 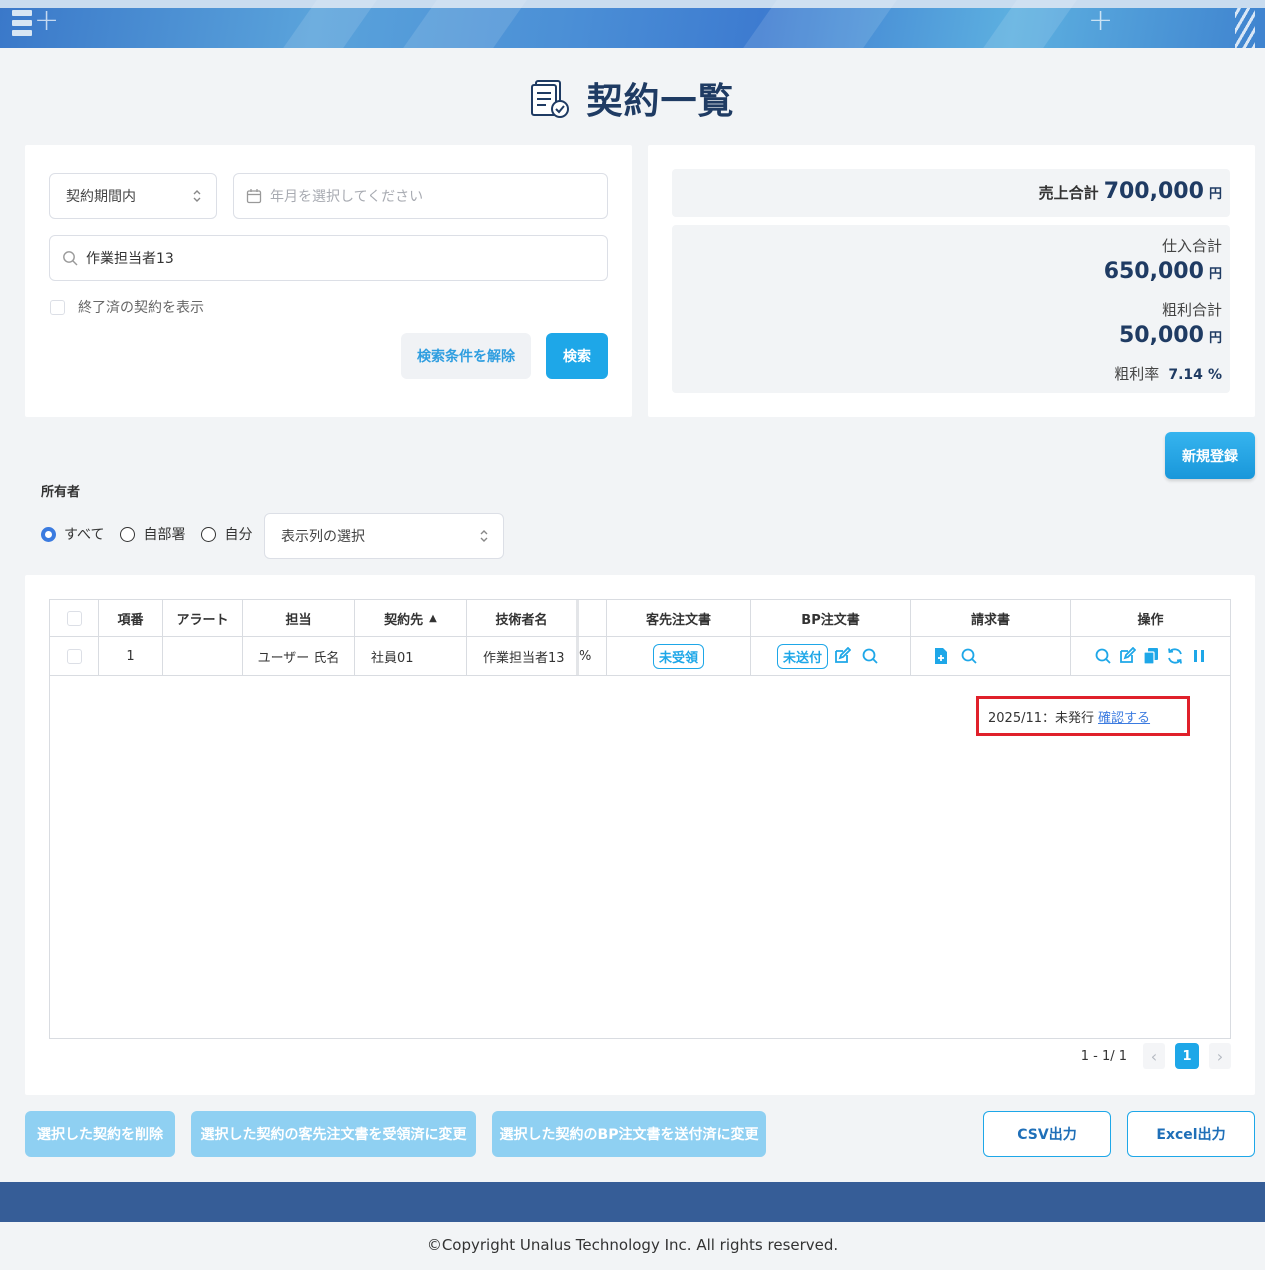 I want to click on header-invoice: 請求書, so click(x=991, y=618).